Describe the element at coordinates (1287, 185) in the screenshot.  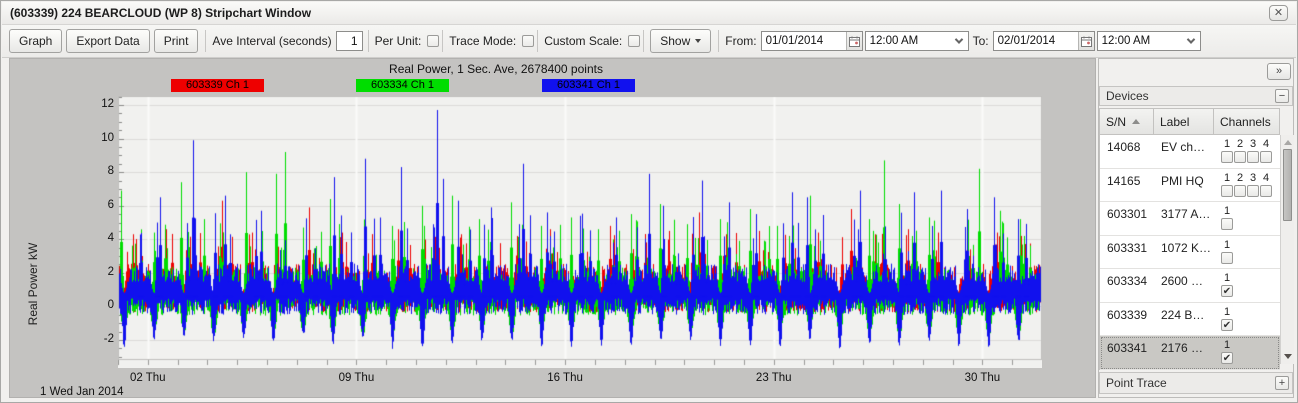
I see `scrollbar-thumb` at that location.